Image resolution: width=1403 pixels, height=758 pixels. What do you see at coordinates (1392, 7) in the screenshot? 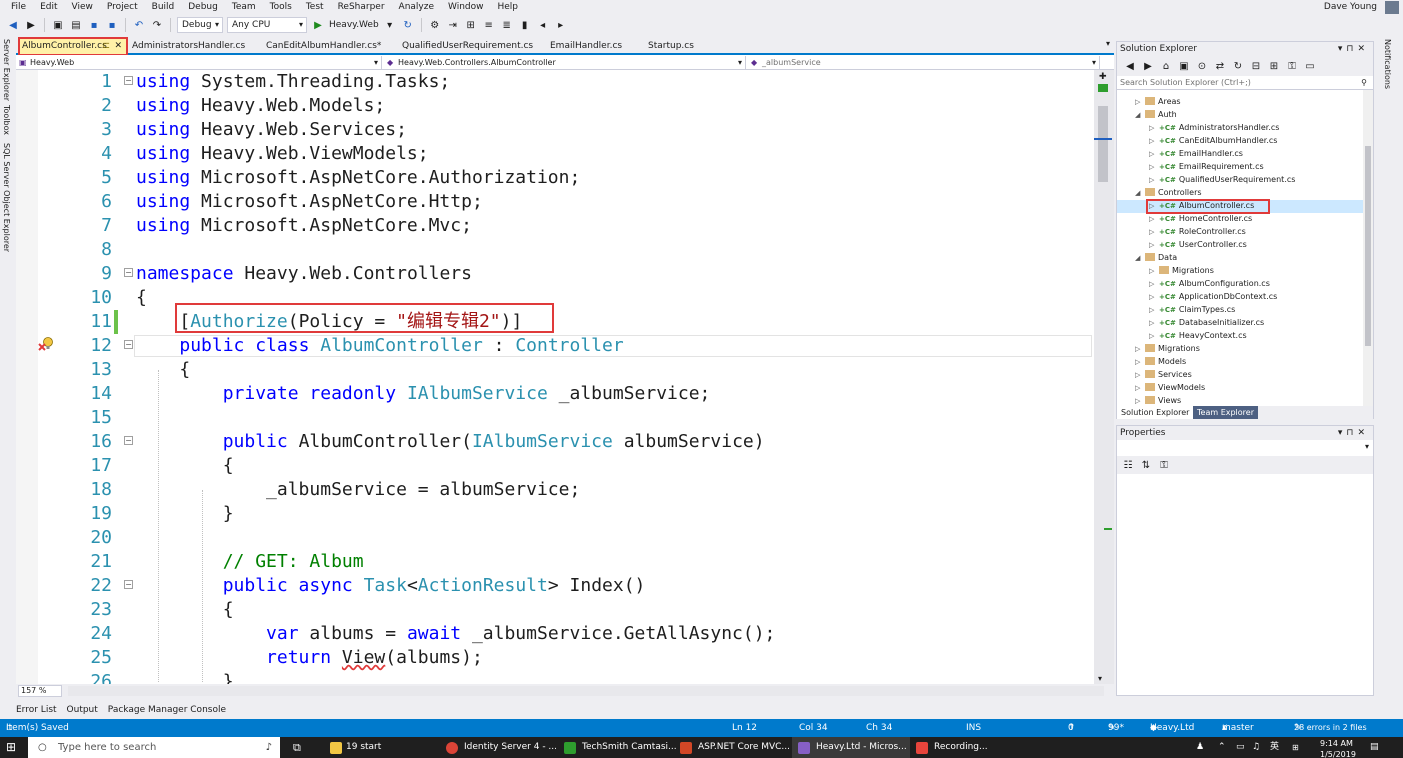
I see `avatar` at bounding box center [1392, 7].